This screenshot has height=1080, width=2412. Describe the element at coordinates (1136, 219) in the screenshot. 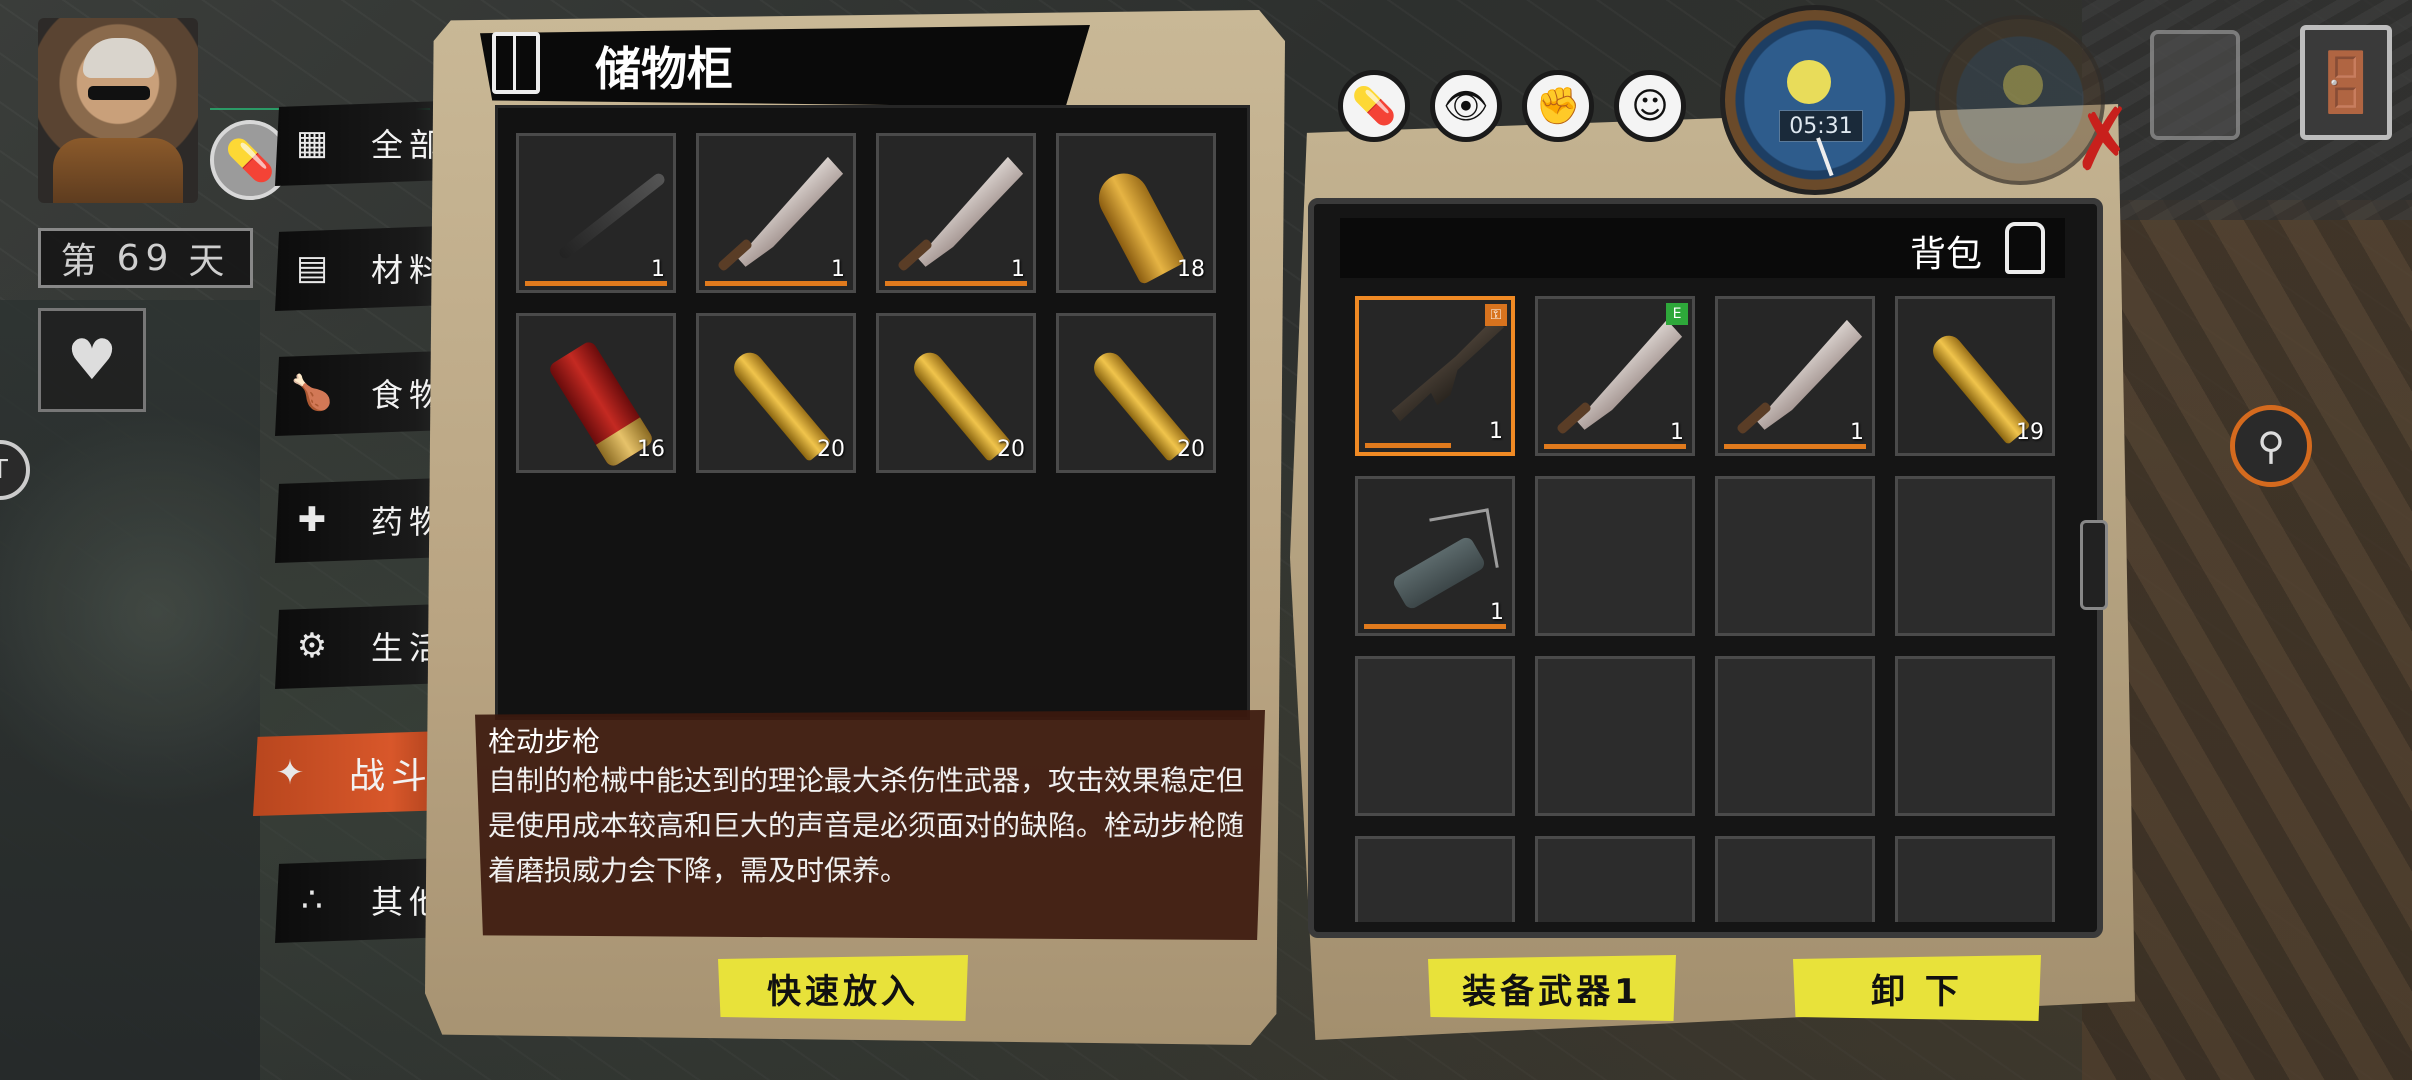

I see `bullet-icon` at that location.